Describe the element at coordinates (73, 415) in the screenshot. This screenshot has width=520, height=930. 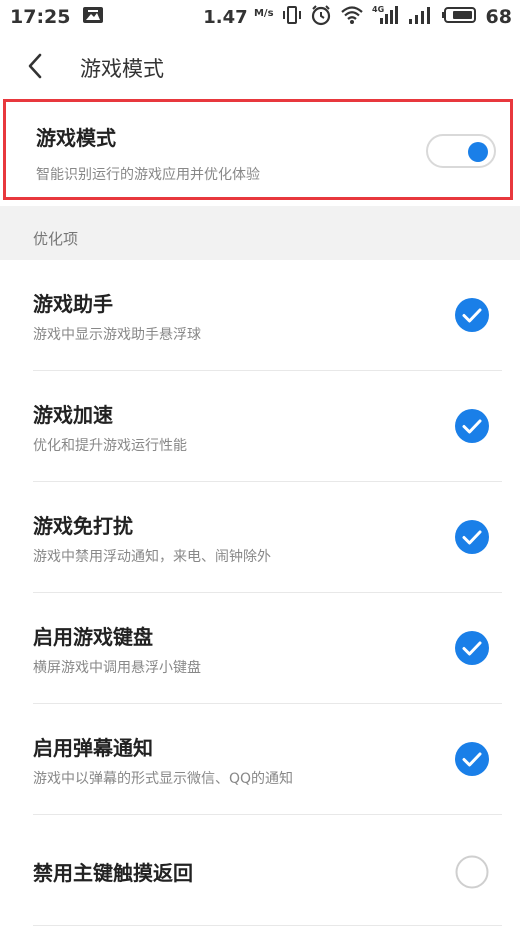
I see `option-title: 游戏加速` at that location.